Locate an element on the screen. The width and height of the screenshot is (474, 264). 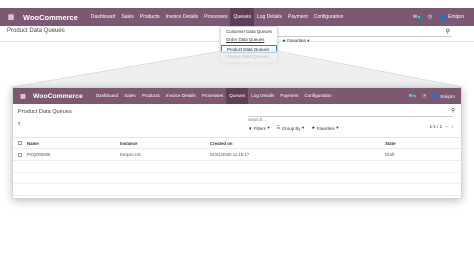
chevron-right-icon: › is located at coordinates (452, 126).